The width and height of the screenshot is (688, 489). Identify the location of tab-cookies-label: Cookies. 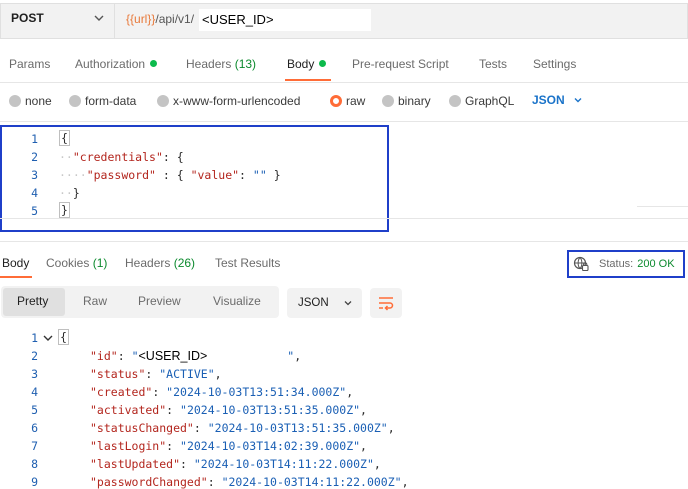
(68, 263).